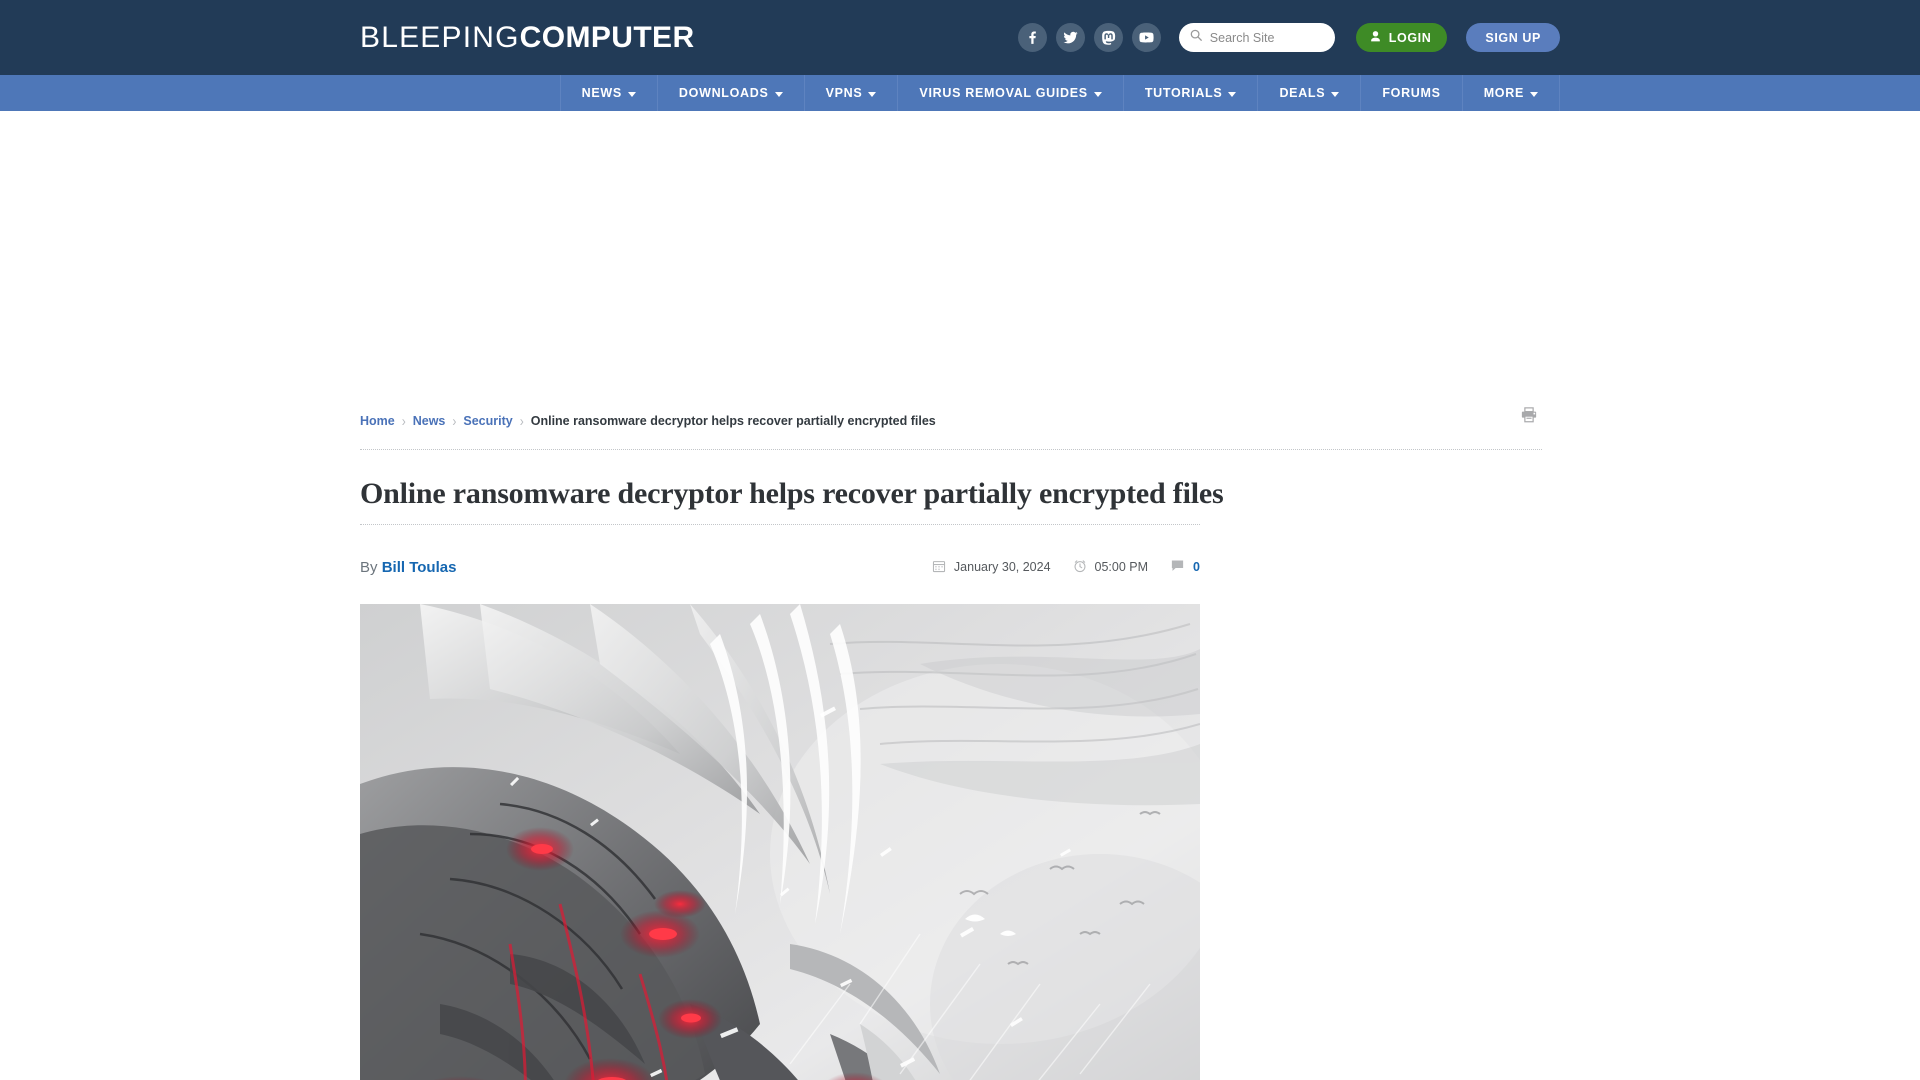  What do you see at coordinates (377, 421) in the screenshot?
I see `breadcrumb-item-home: Home` at bounding box center [377, 421].